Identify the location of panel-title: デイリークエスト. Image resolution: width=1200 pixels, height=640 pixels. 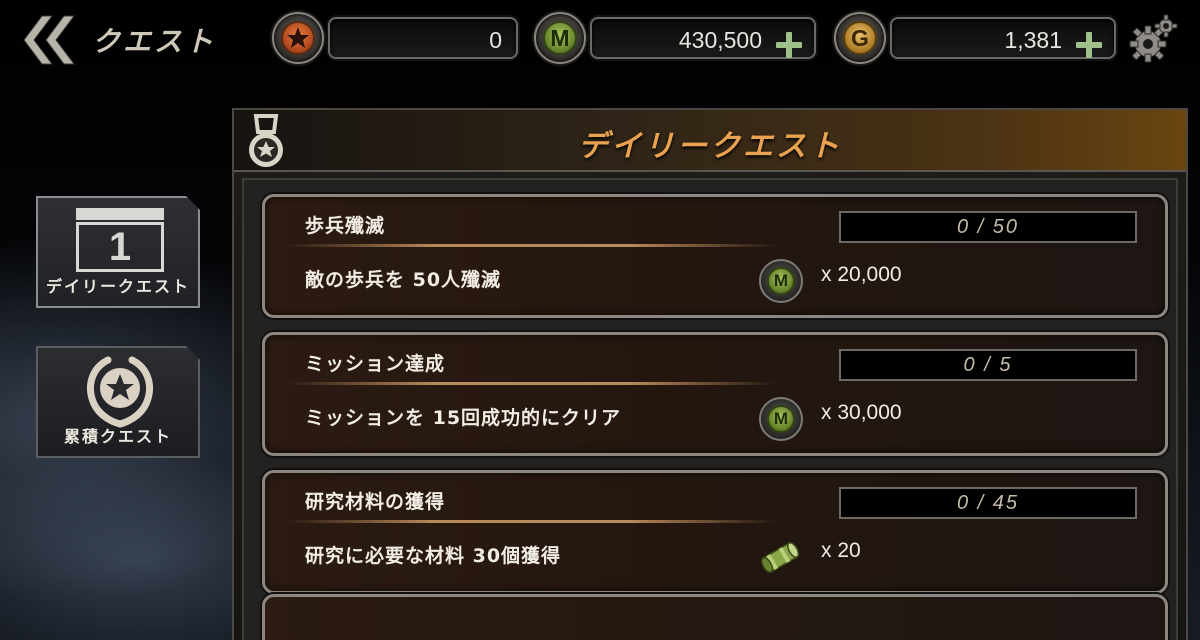
(710, 146).